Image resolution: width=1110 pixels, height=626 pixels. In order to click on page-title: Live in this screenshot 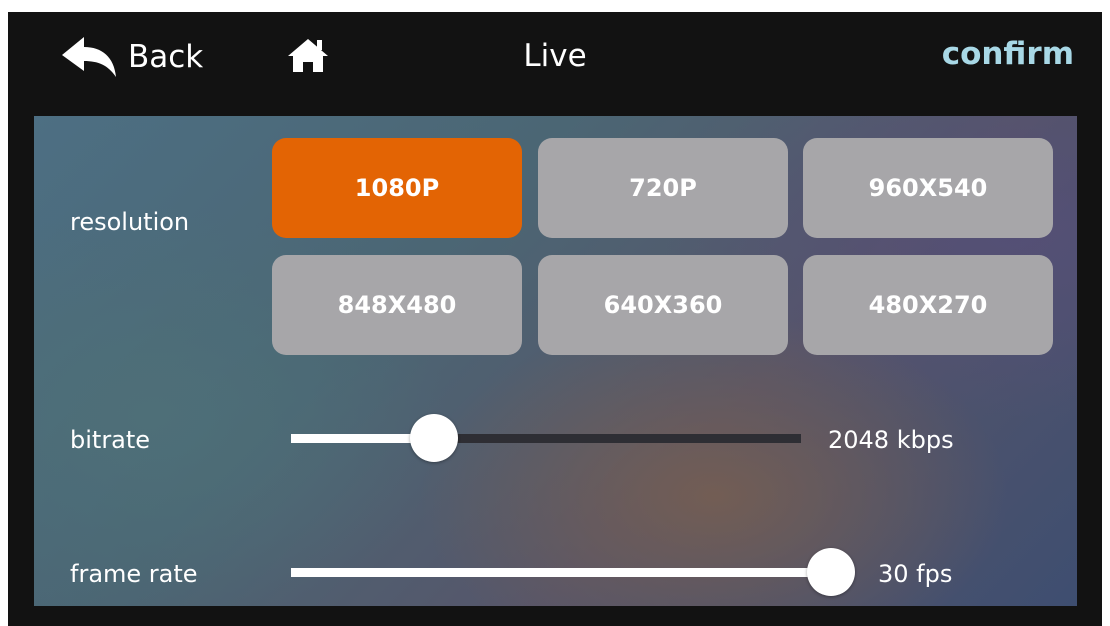, I will do `click(555, 56)`.